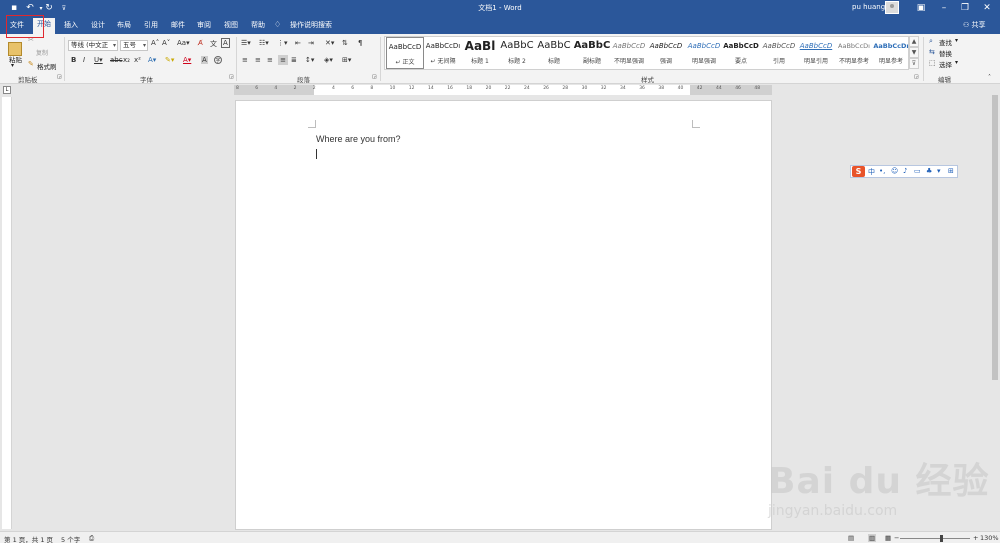 The height and width of the screenshot is (543, 1000). Describe the element at coordinates (951, 171) in the screenshot. I see `menu-grid-icon: ⊞` at that location.